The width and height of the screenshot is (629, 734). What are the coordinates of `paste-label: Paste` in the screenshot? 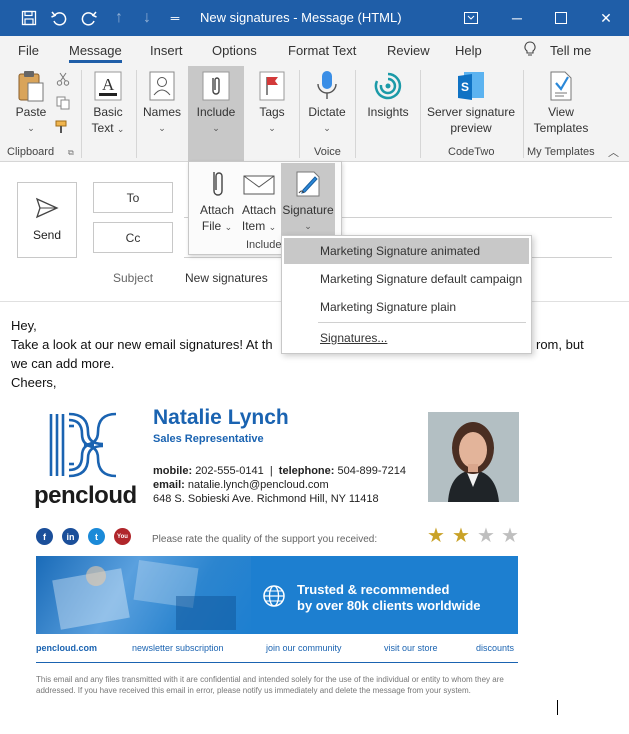 It's located at (31, 112).